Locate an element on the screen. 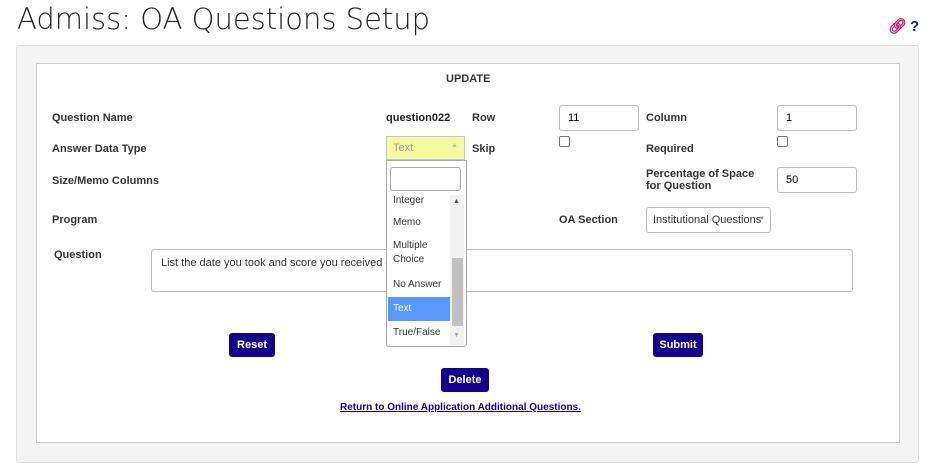 The height and width of the screenshot is (474, 936). section-select: Institutional Questions ▼ is located at coordinates (708, 220).